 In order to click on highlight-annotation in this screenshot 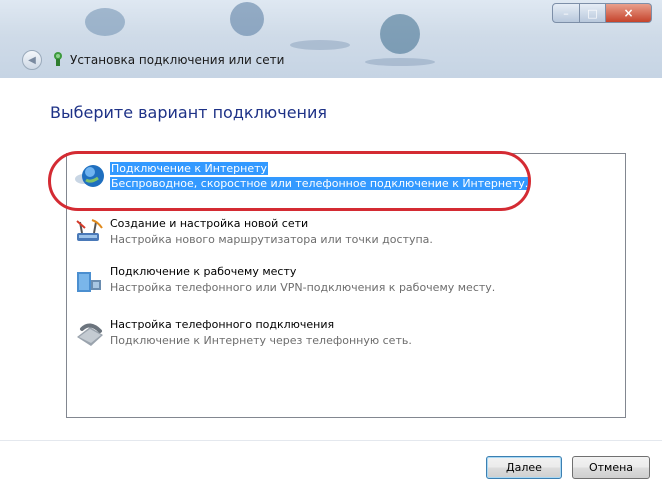, I will do `click(289, 181)`.